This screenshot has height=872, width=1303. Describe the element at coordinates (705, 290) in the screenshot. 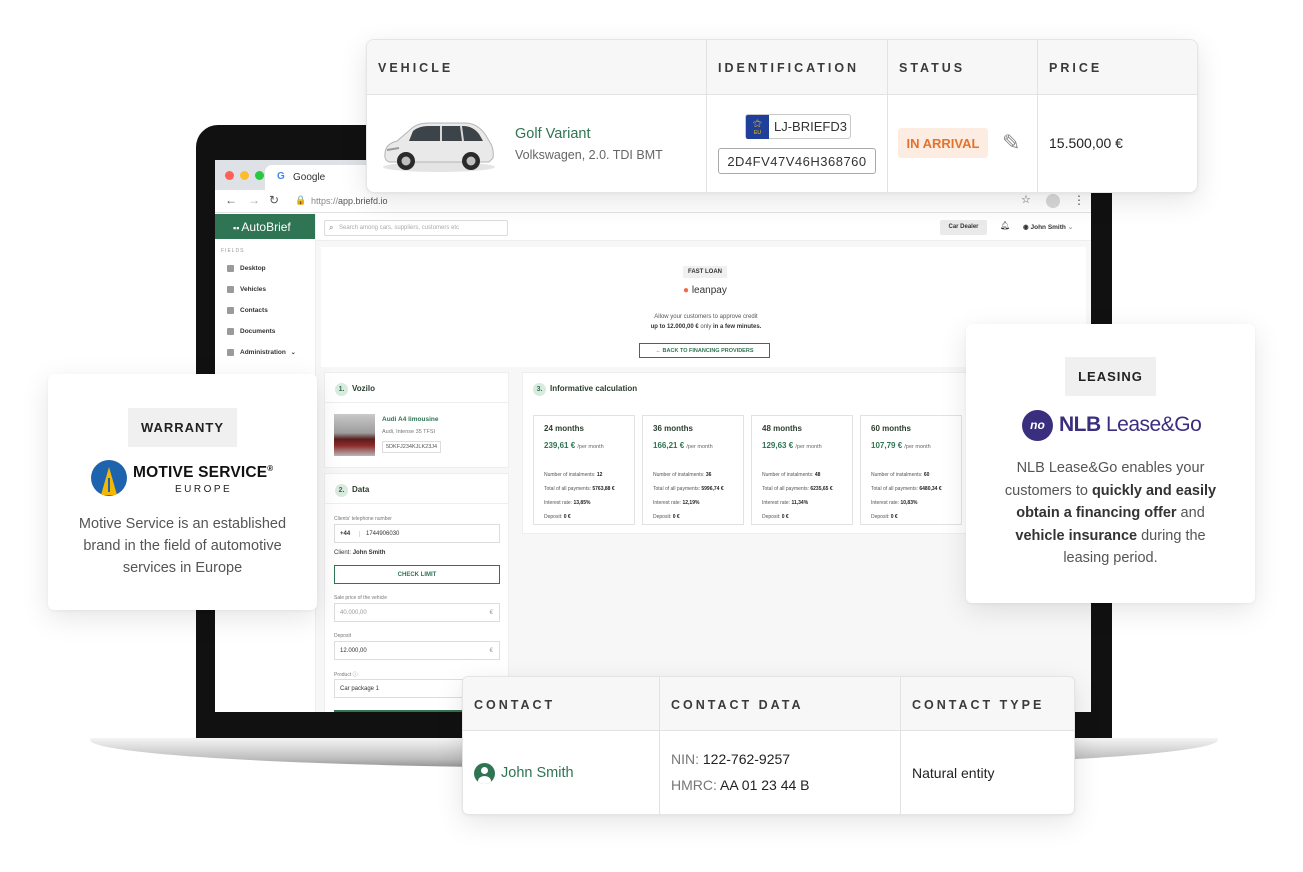

I see `leanpay-logo: ● leanpay` at that location.